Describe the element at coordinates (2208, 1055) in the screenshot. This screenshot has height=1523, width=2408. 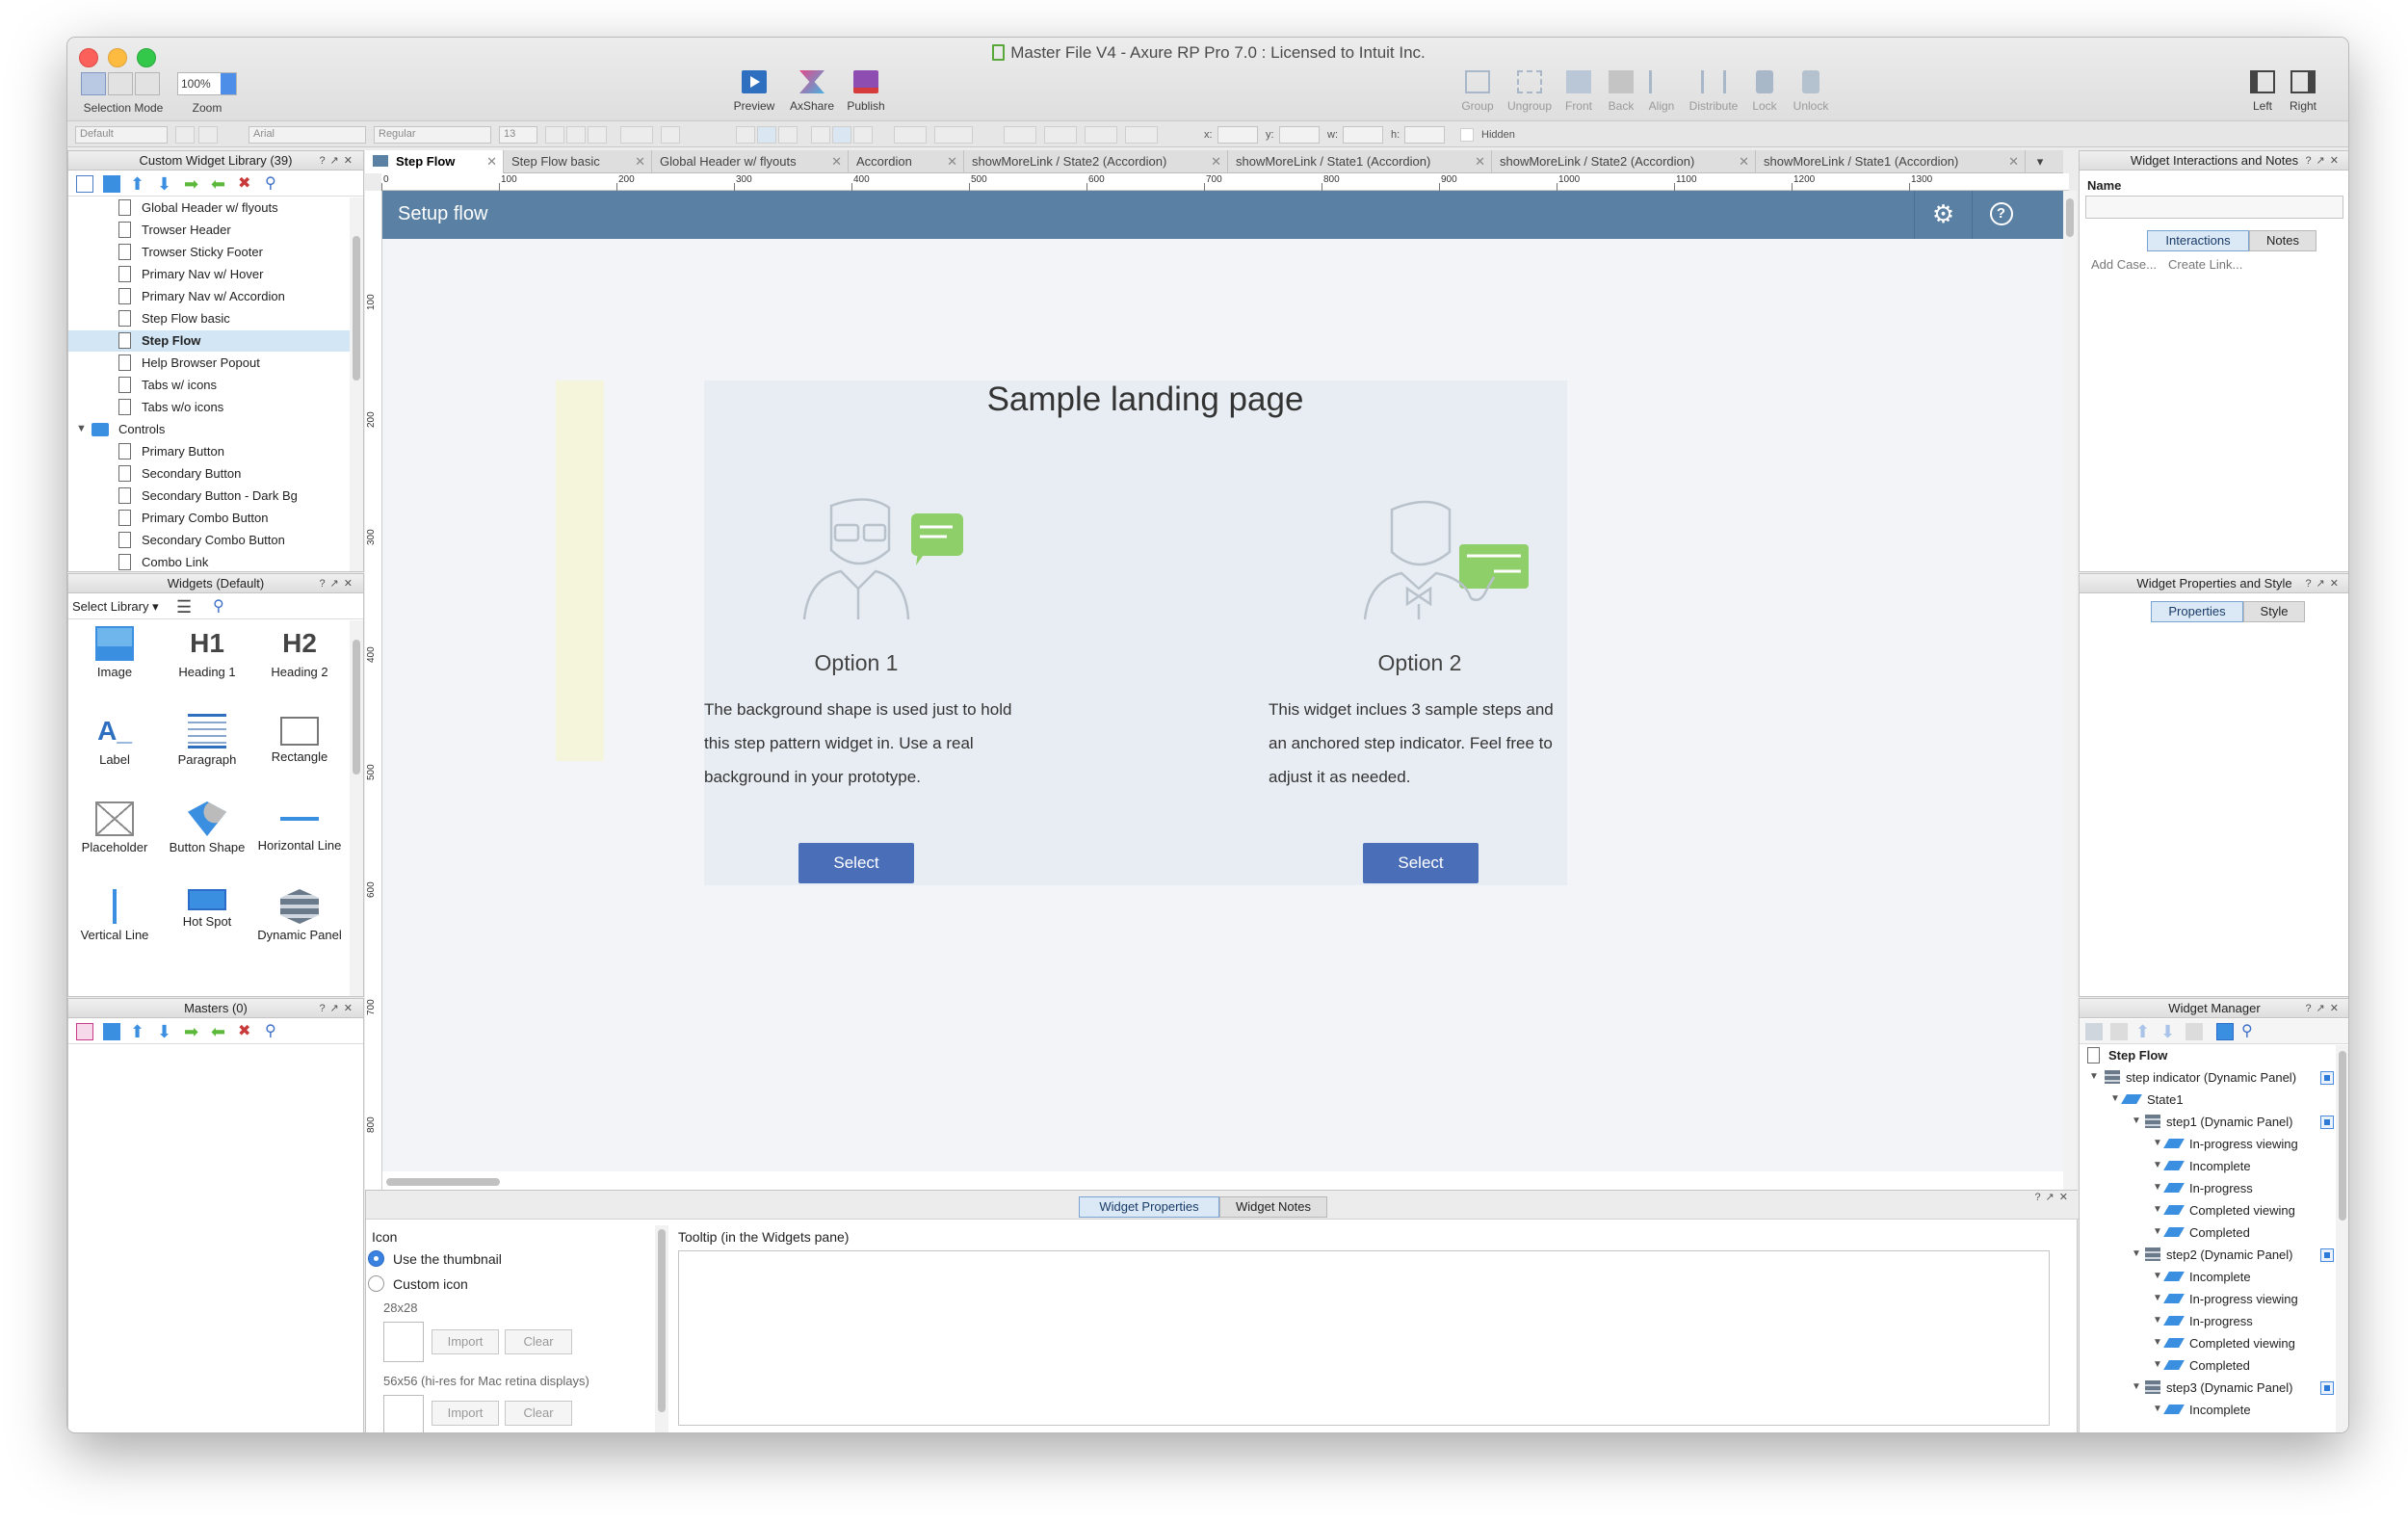
I see `wm-root: Step Flow` at that location.